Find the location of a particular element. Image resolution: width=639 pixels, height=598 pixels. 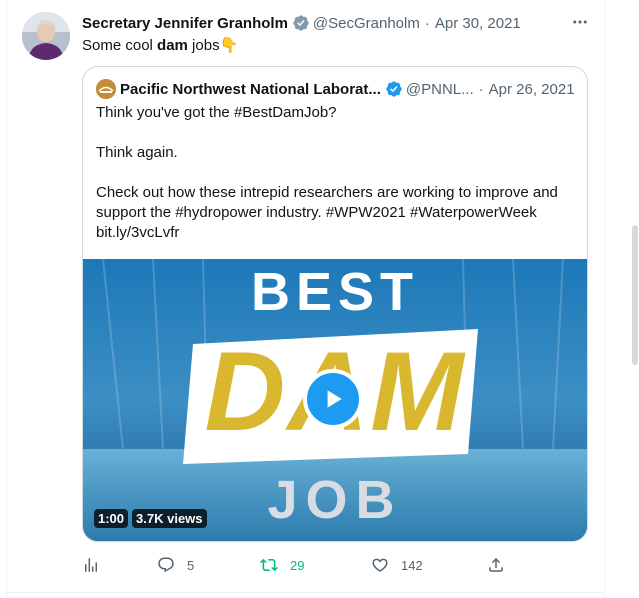

pointing-down-emoji: 👇 is located at coordinates (229, 45).